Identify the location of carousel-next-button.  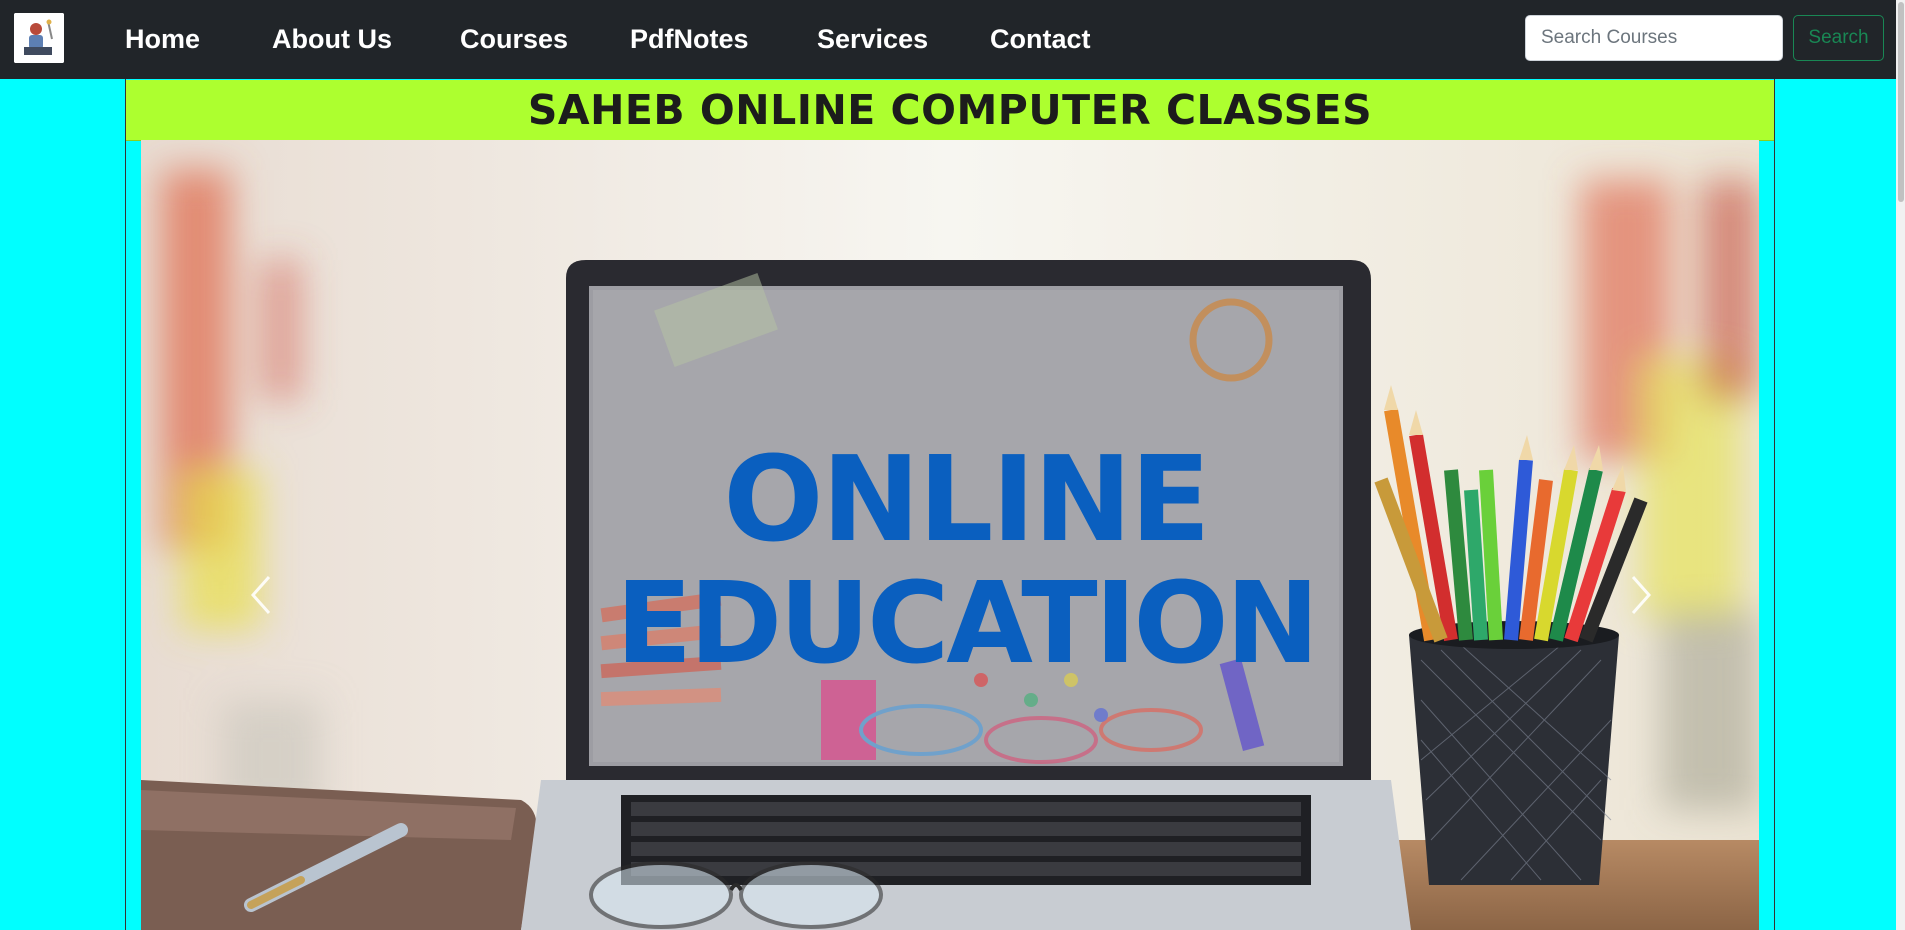
(1641, 595).